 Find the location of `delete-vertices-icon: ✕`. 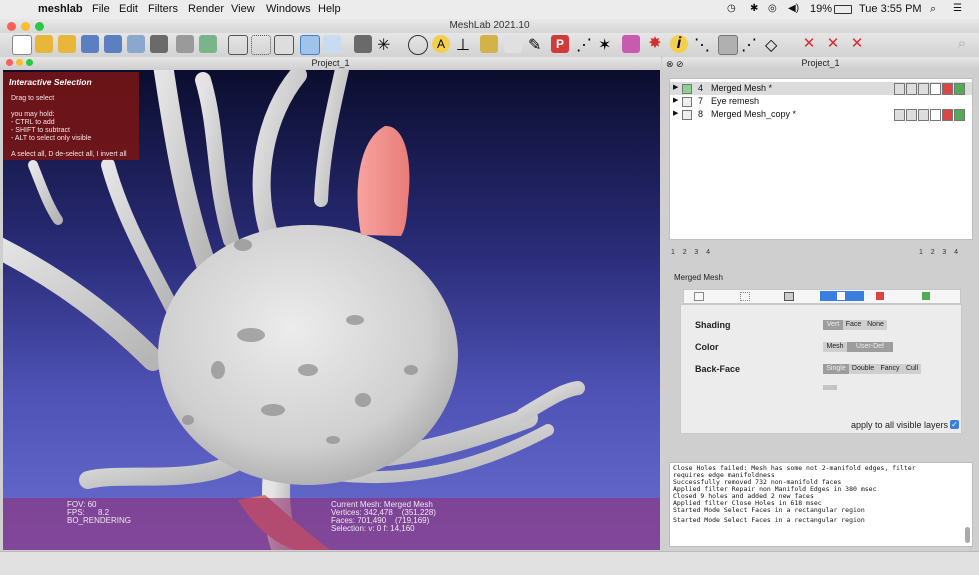

delete-vertices-icon: ✕ is located at coordinates (809, 44).